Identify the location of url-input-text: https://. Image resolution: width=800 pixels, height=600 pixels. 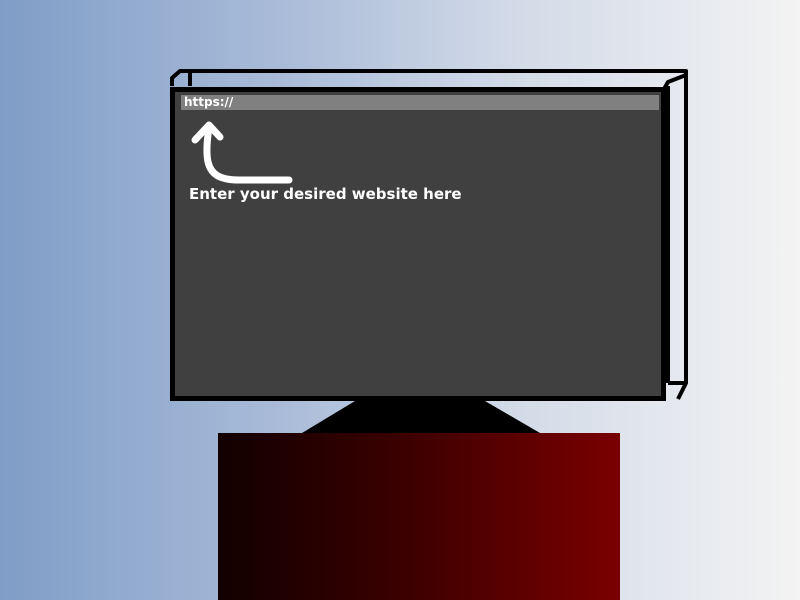
(207, 102).